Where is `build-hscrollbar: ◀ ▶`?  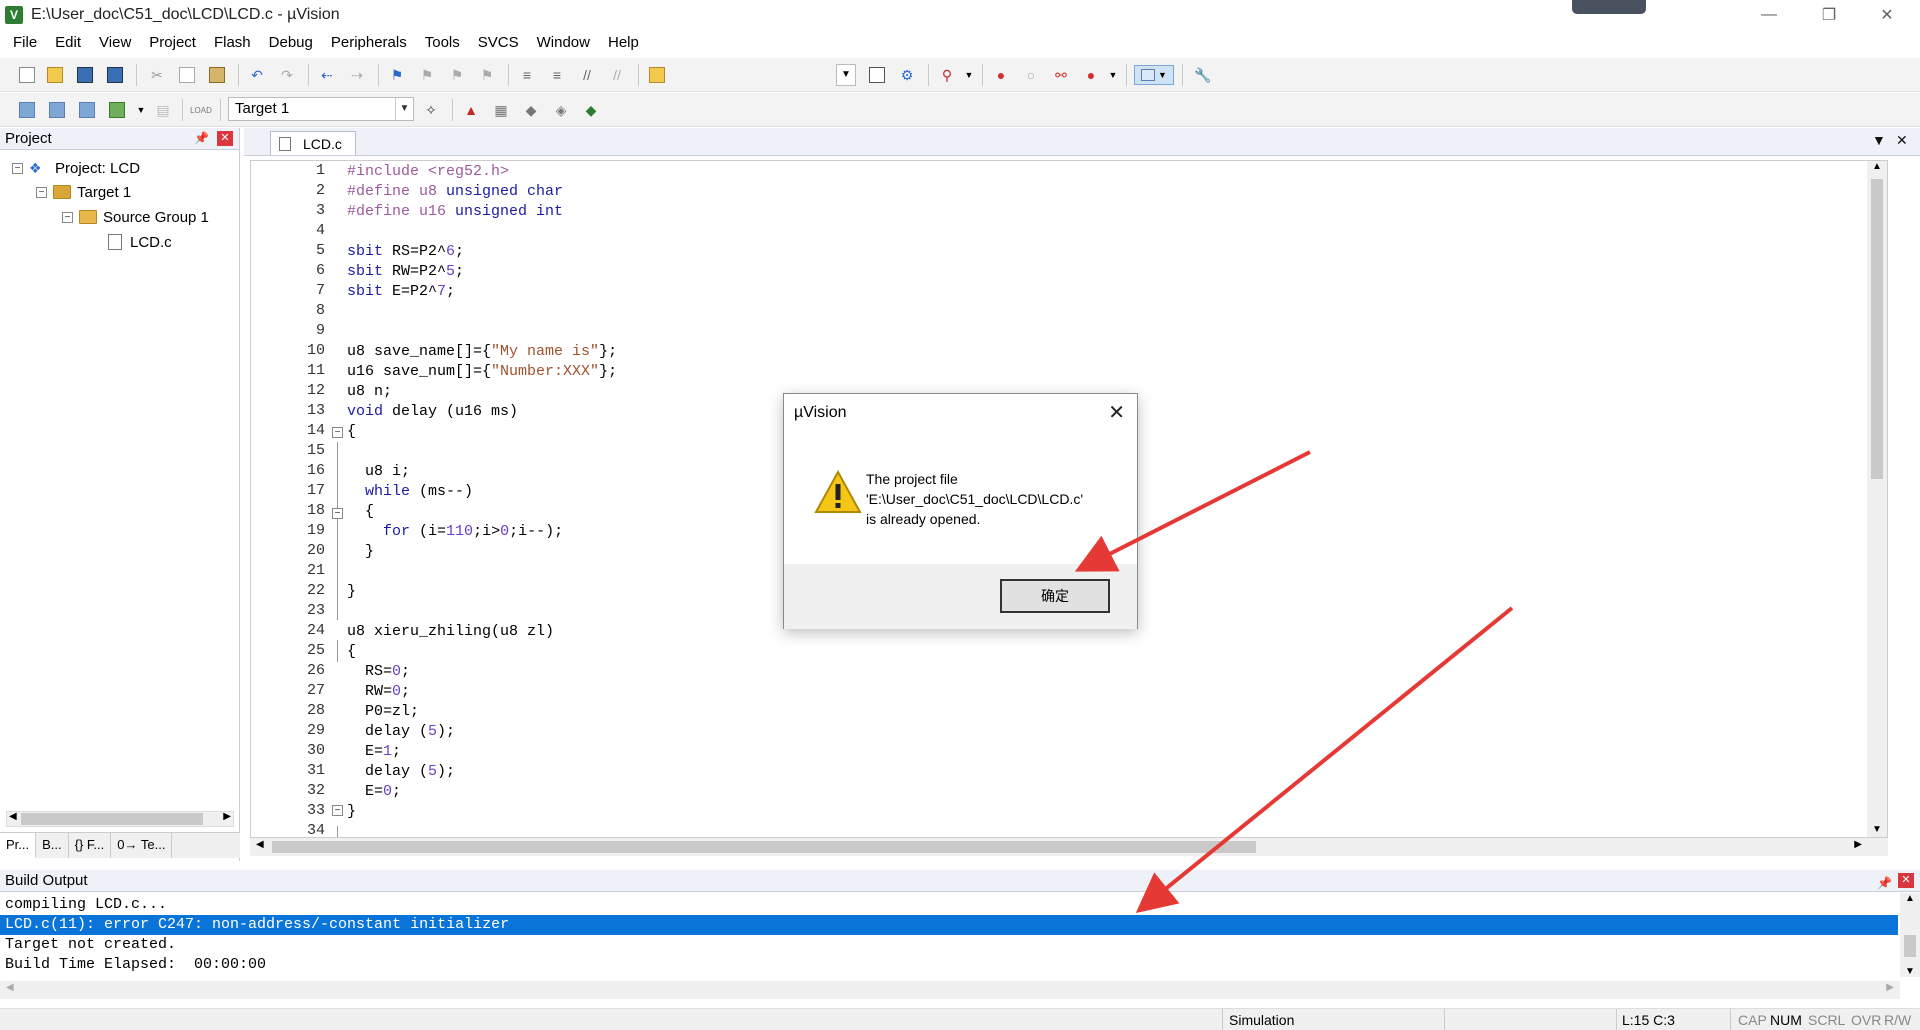
build-hscrollbar: ◀ ▶ is located at coordinates (950, 990).